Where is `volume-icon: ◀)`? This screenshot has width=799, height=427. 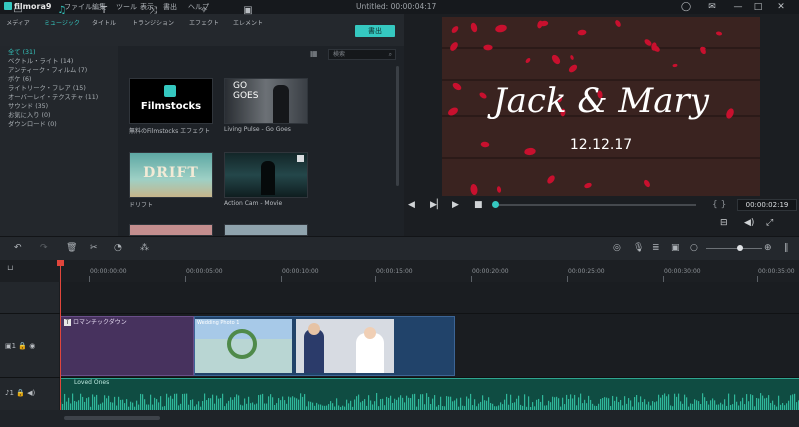
volume-icon: ◀) is located at coordinates (749, 223).